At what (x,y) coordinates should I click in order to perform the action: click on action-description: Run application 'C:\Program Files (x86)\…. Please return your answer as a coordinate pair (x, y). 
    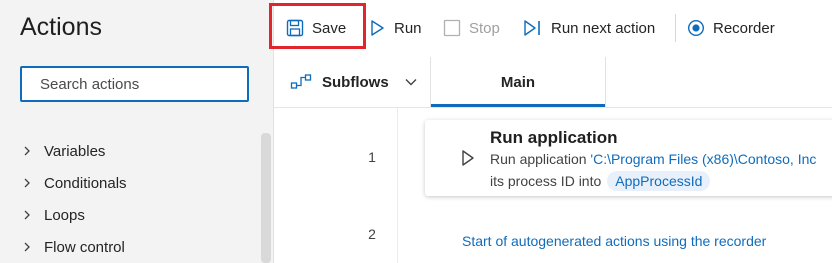
    Looking at the image, I should click on (653, 159).